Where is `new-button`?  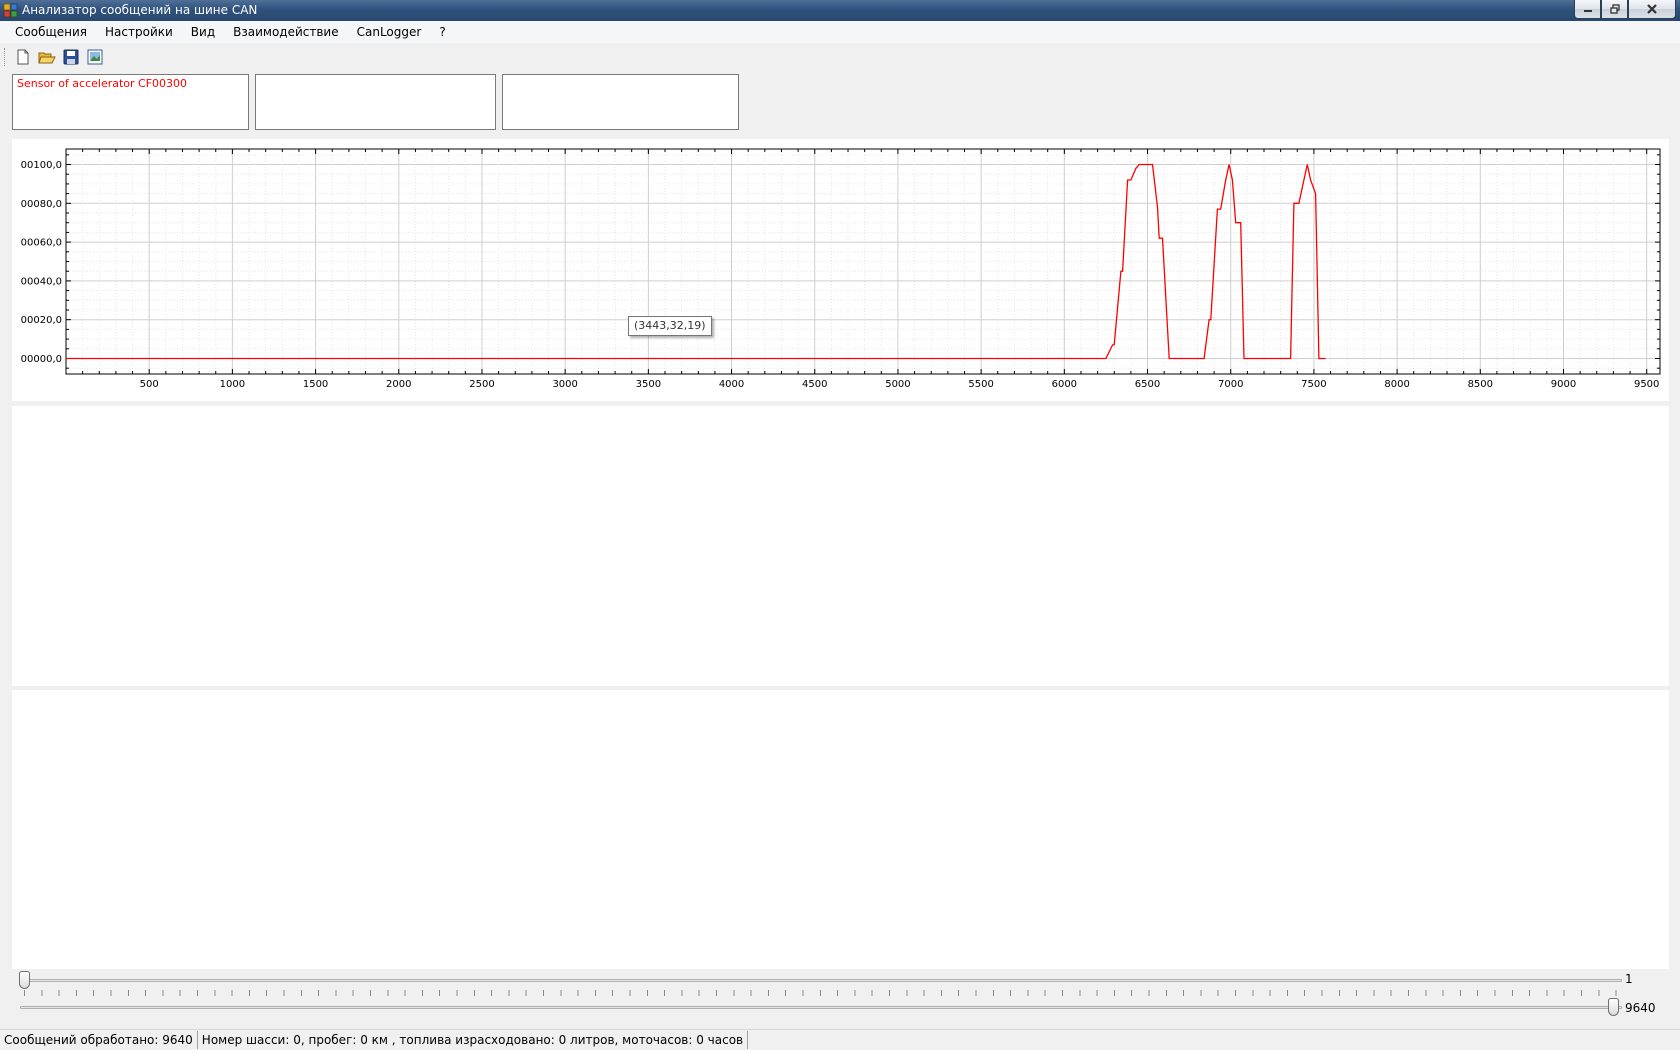 new-button is located at coordinates (22, 57).